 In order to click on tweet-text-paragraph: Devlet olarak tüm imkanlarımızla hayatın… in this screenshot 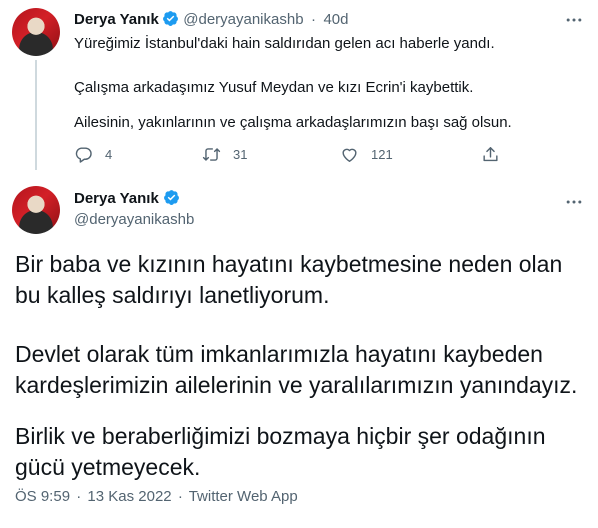, I will do `click(296, 370)`.